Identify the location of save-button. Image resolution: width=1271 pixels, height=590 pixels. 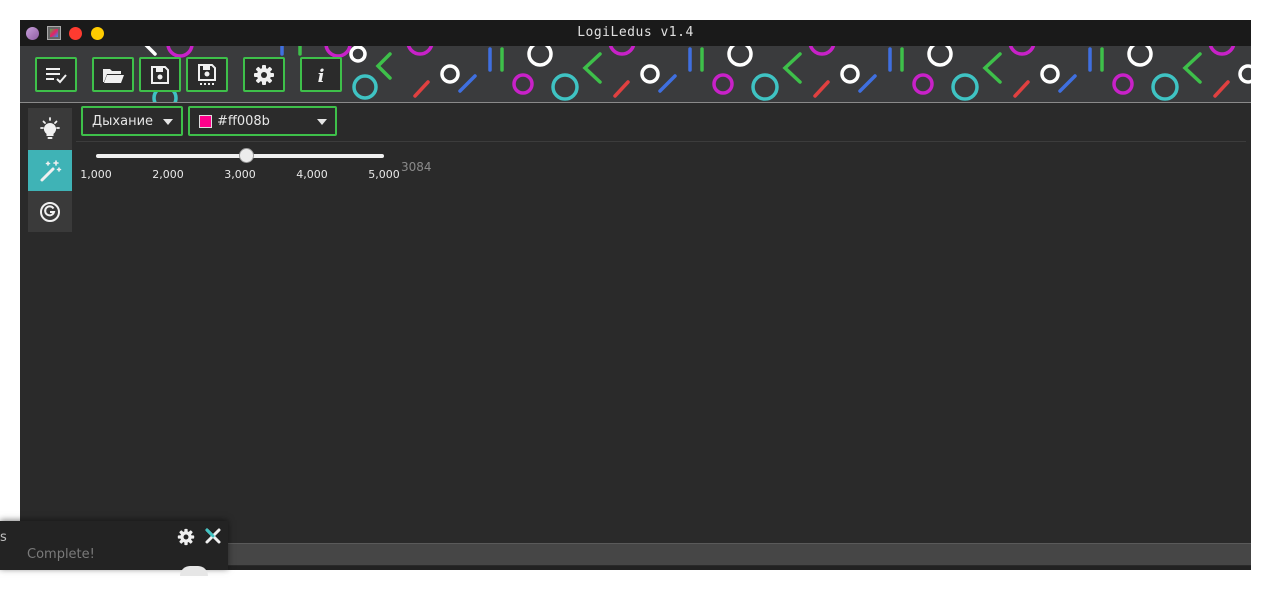
(160, 74).